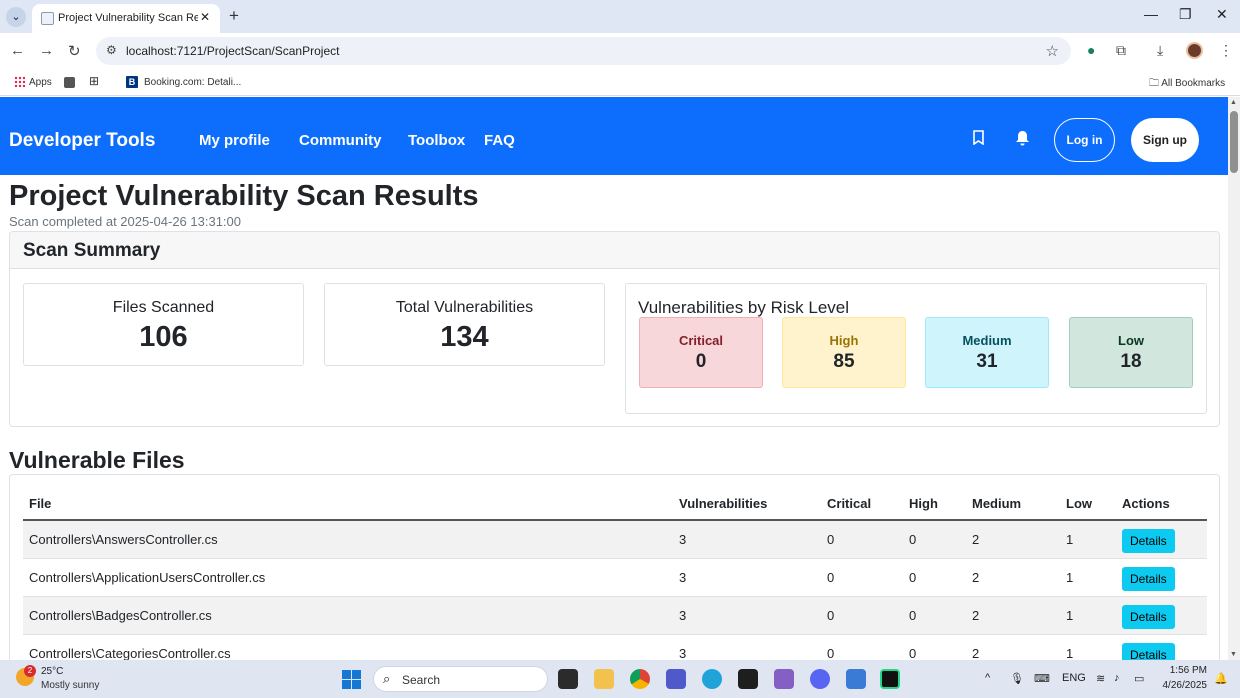 This screenshot has width=1240, height=698. What do you see at coordinates (17, 50) in the screenshot?
I see `back-arrow-icon: ←` at bounding box center [17, 50].